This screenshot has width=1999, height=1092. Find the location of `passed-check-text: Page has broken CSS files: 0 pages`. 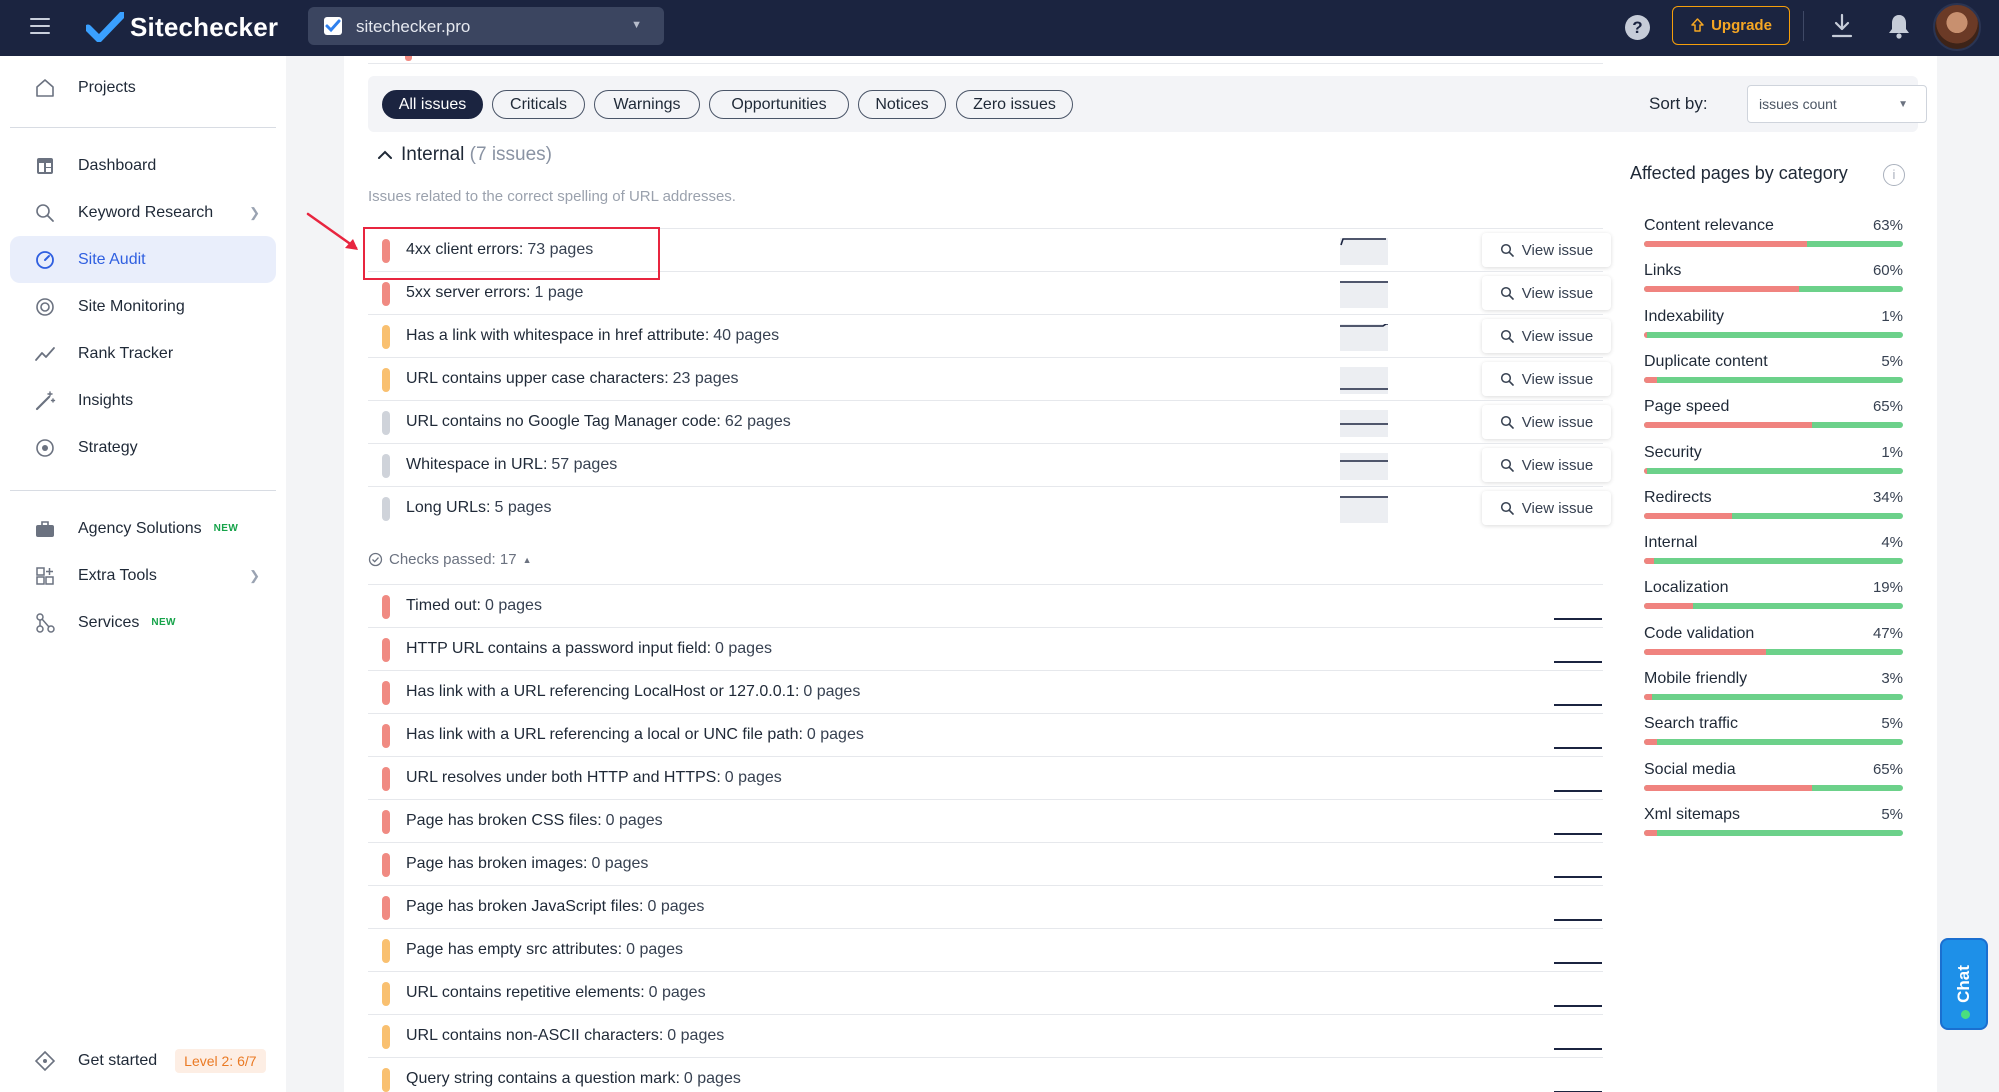

passed-check-text: Page has broken CSS files: 0 pages is located at coordinates (534, 821).